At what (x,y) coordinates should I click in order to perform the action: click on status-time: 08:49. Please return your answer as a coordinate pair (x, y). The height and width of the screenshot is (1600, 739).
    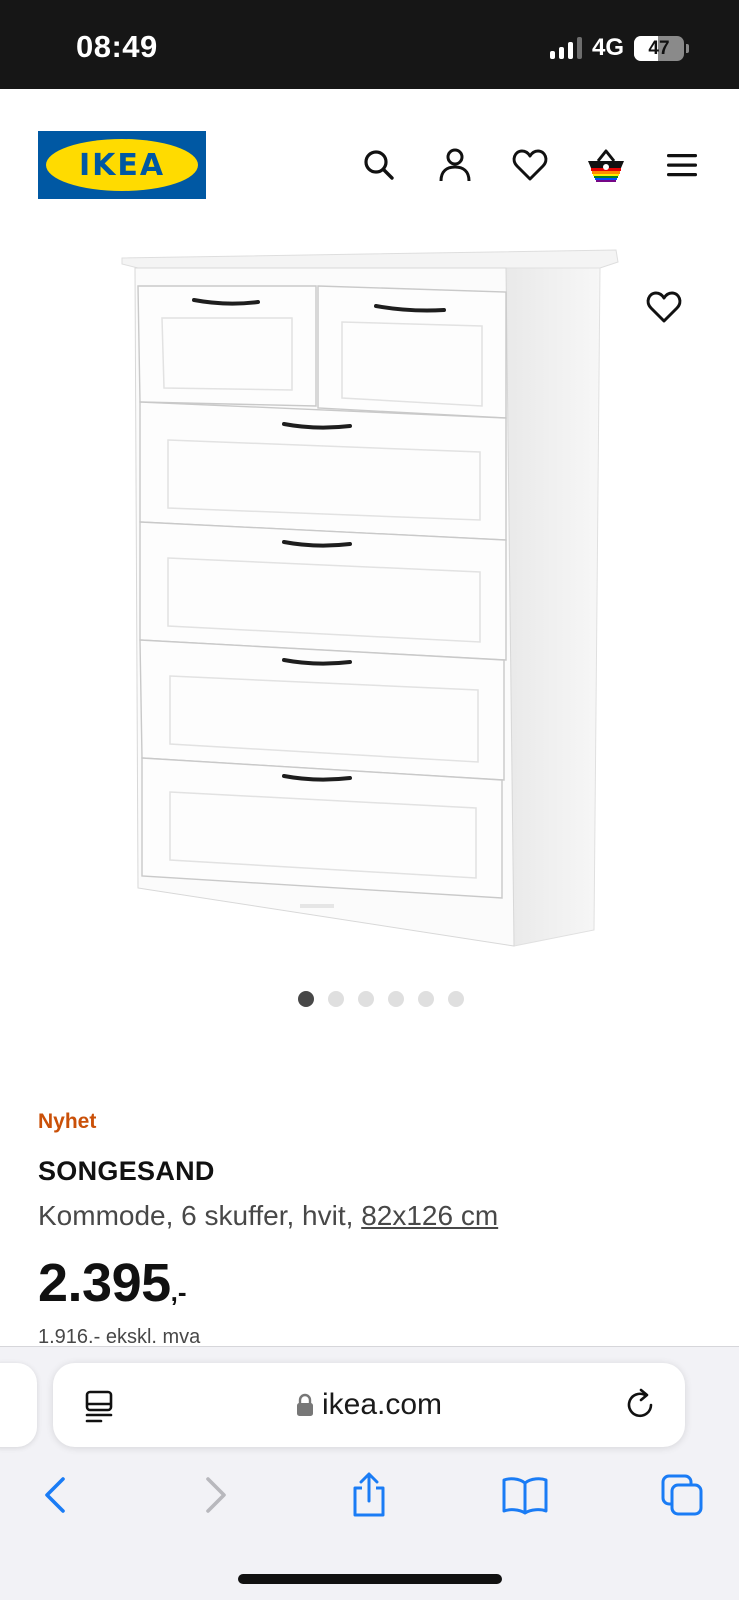
    Looking at the image, I should click on (117, 46).